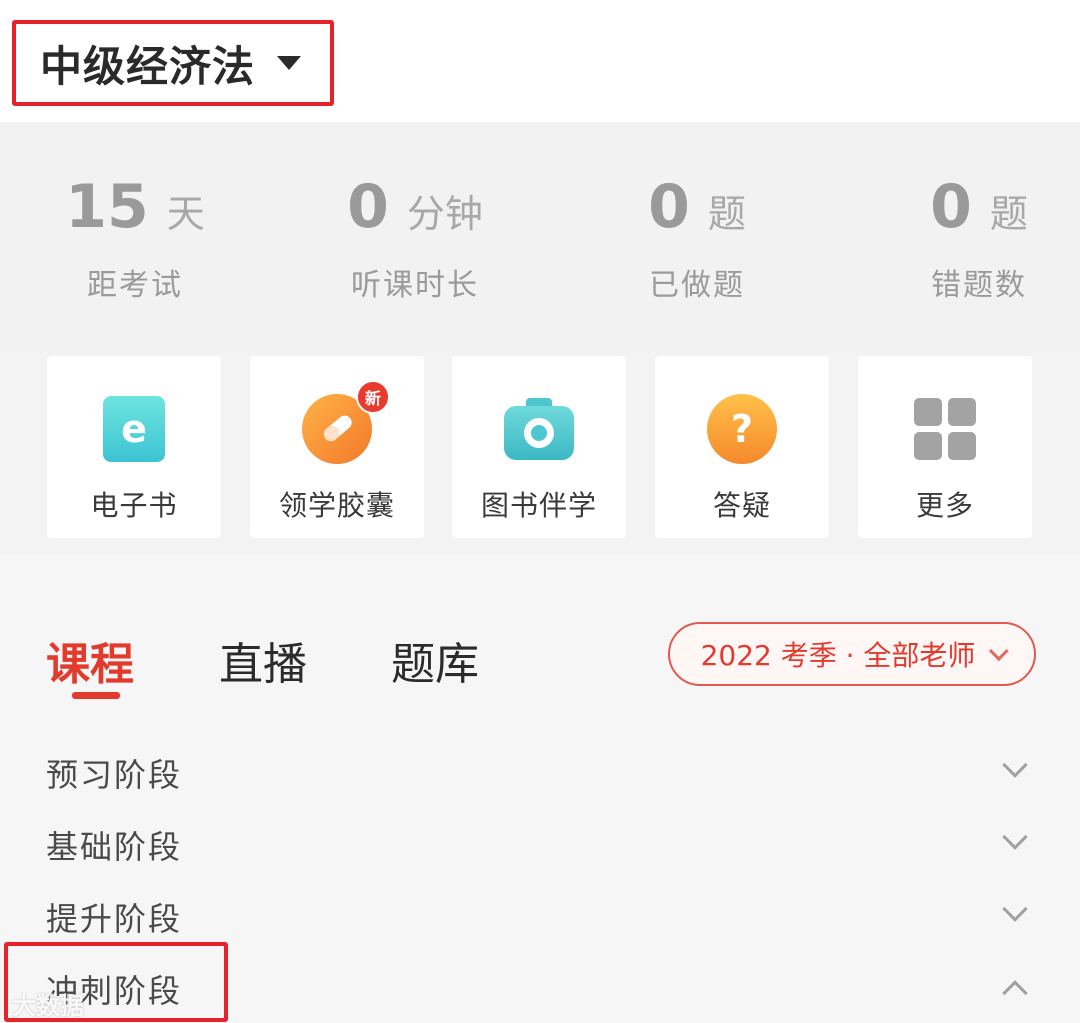 The height and width of the screenshot is (1023, 1080). Describe the element at coordinates (148, 66) in the screenshot. I see `page-title: 中级经济法` at that location.